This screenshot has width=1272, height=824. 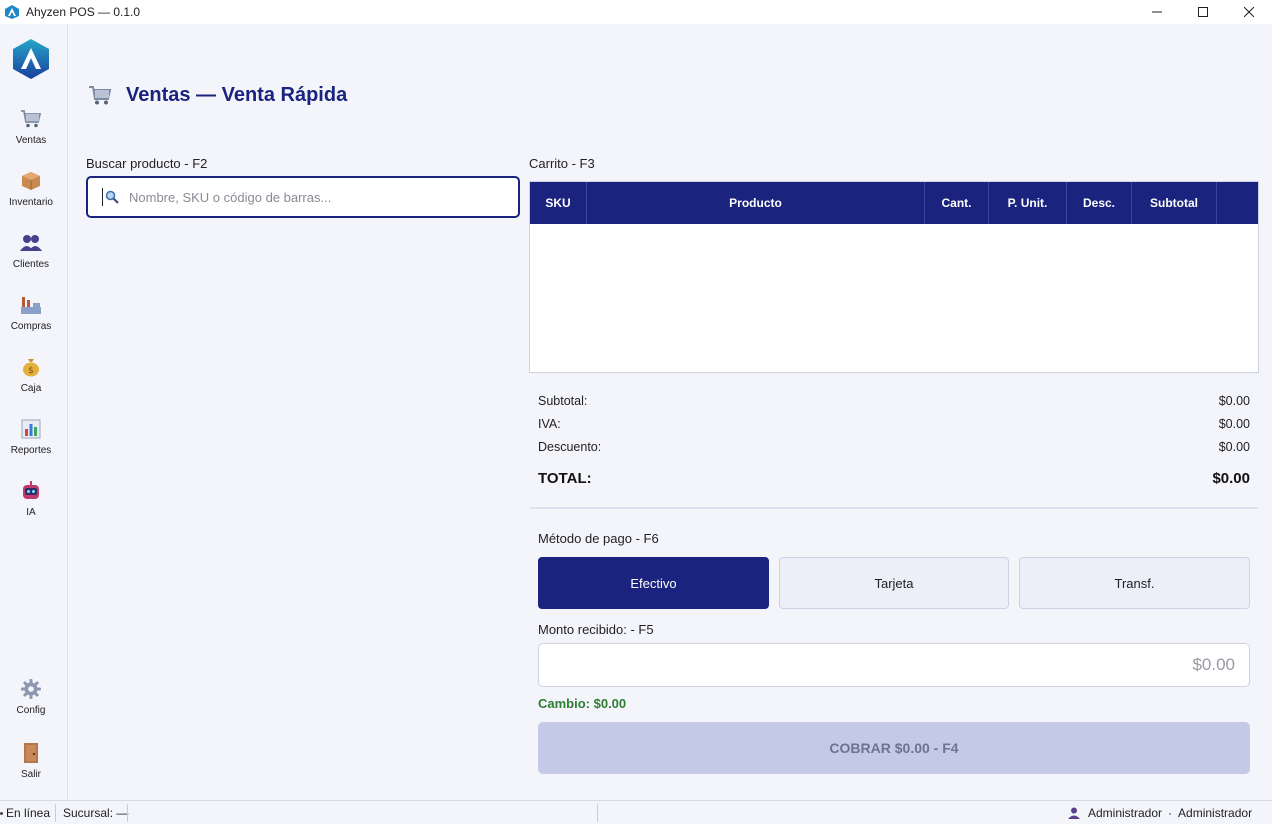 I want to click on close-icon, so click(x=1249, y=12).